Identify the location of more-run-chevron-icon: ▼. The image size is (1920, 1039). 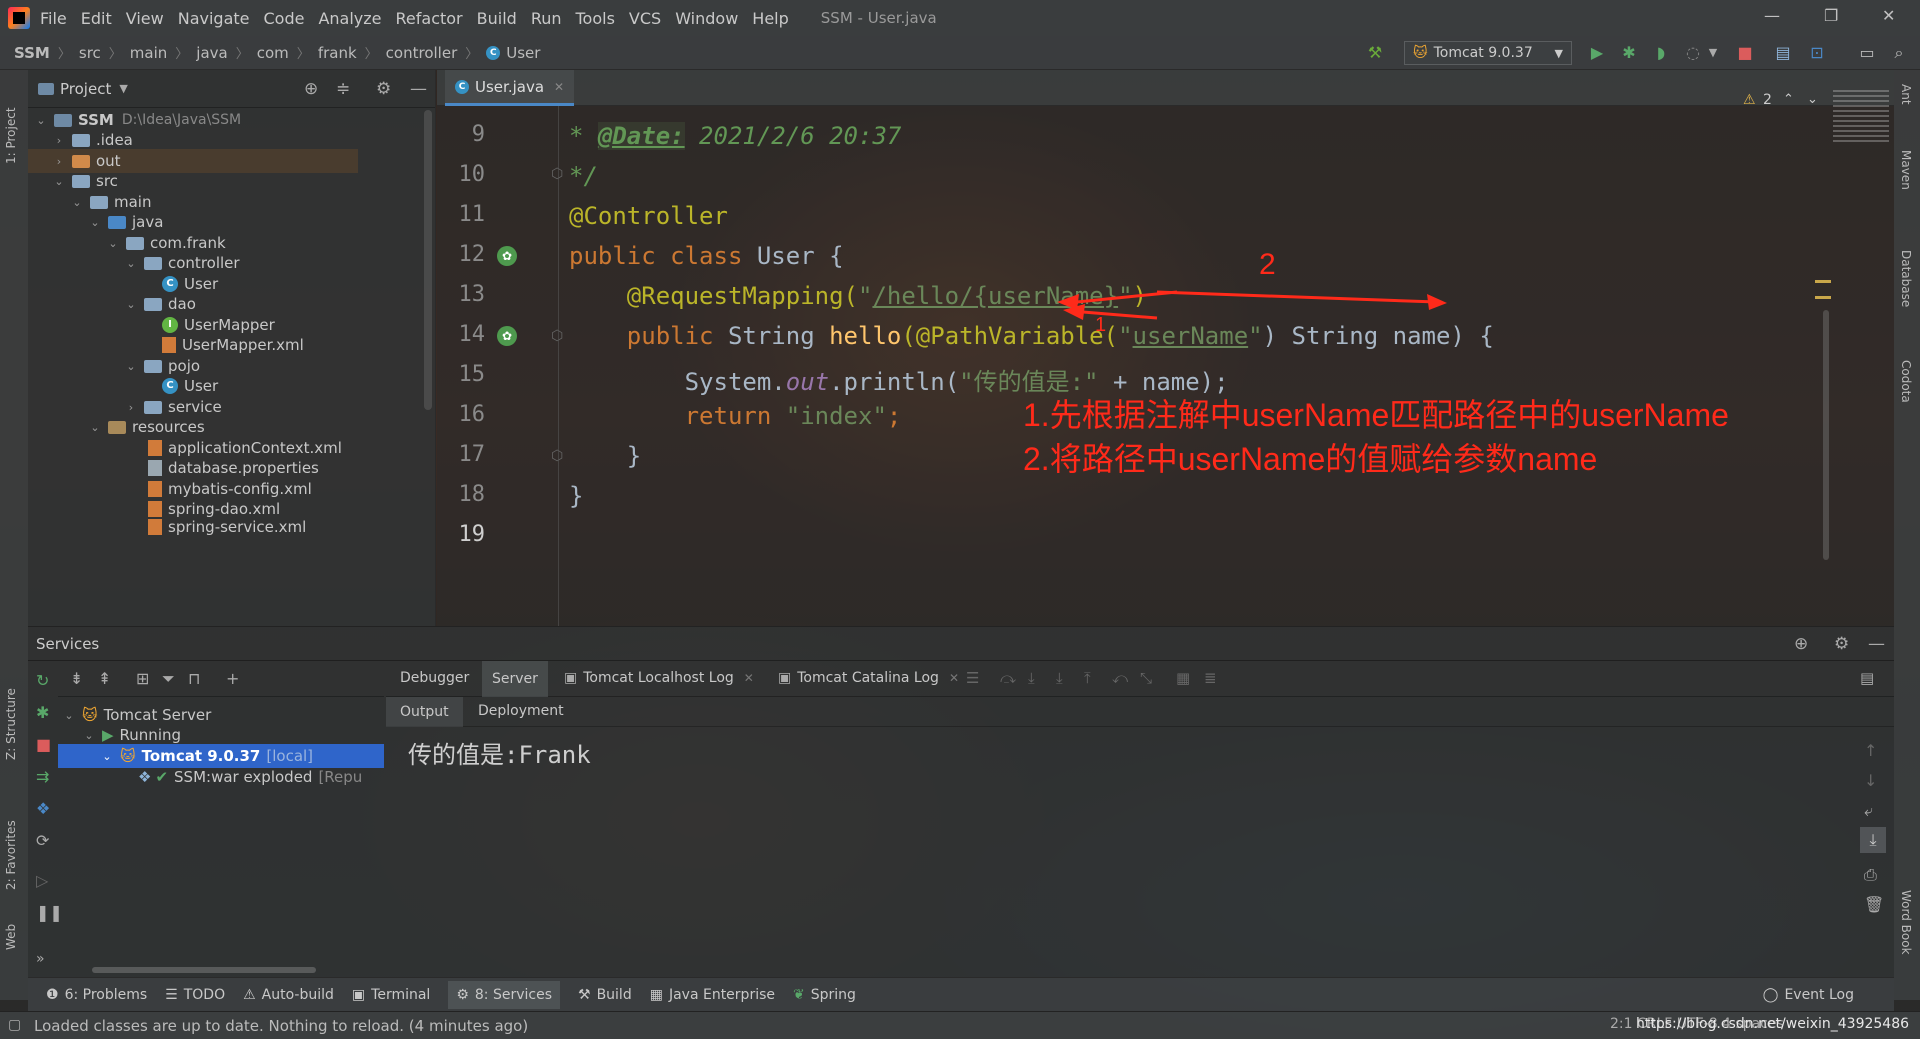
(1713, 53).